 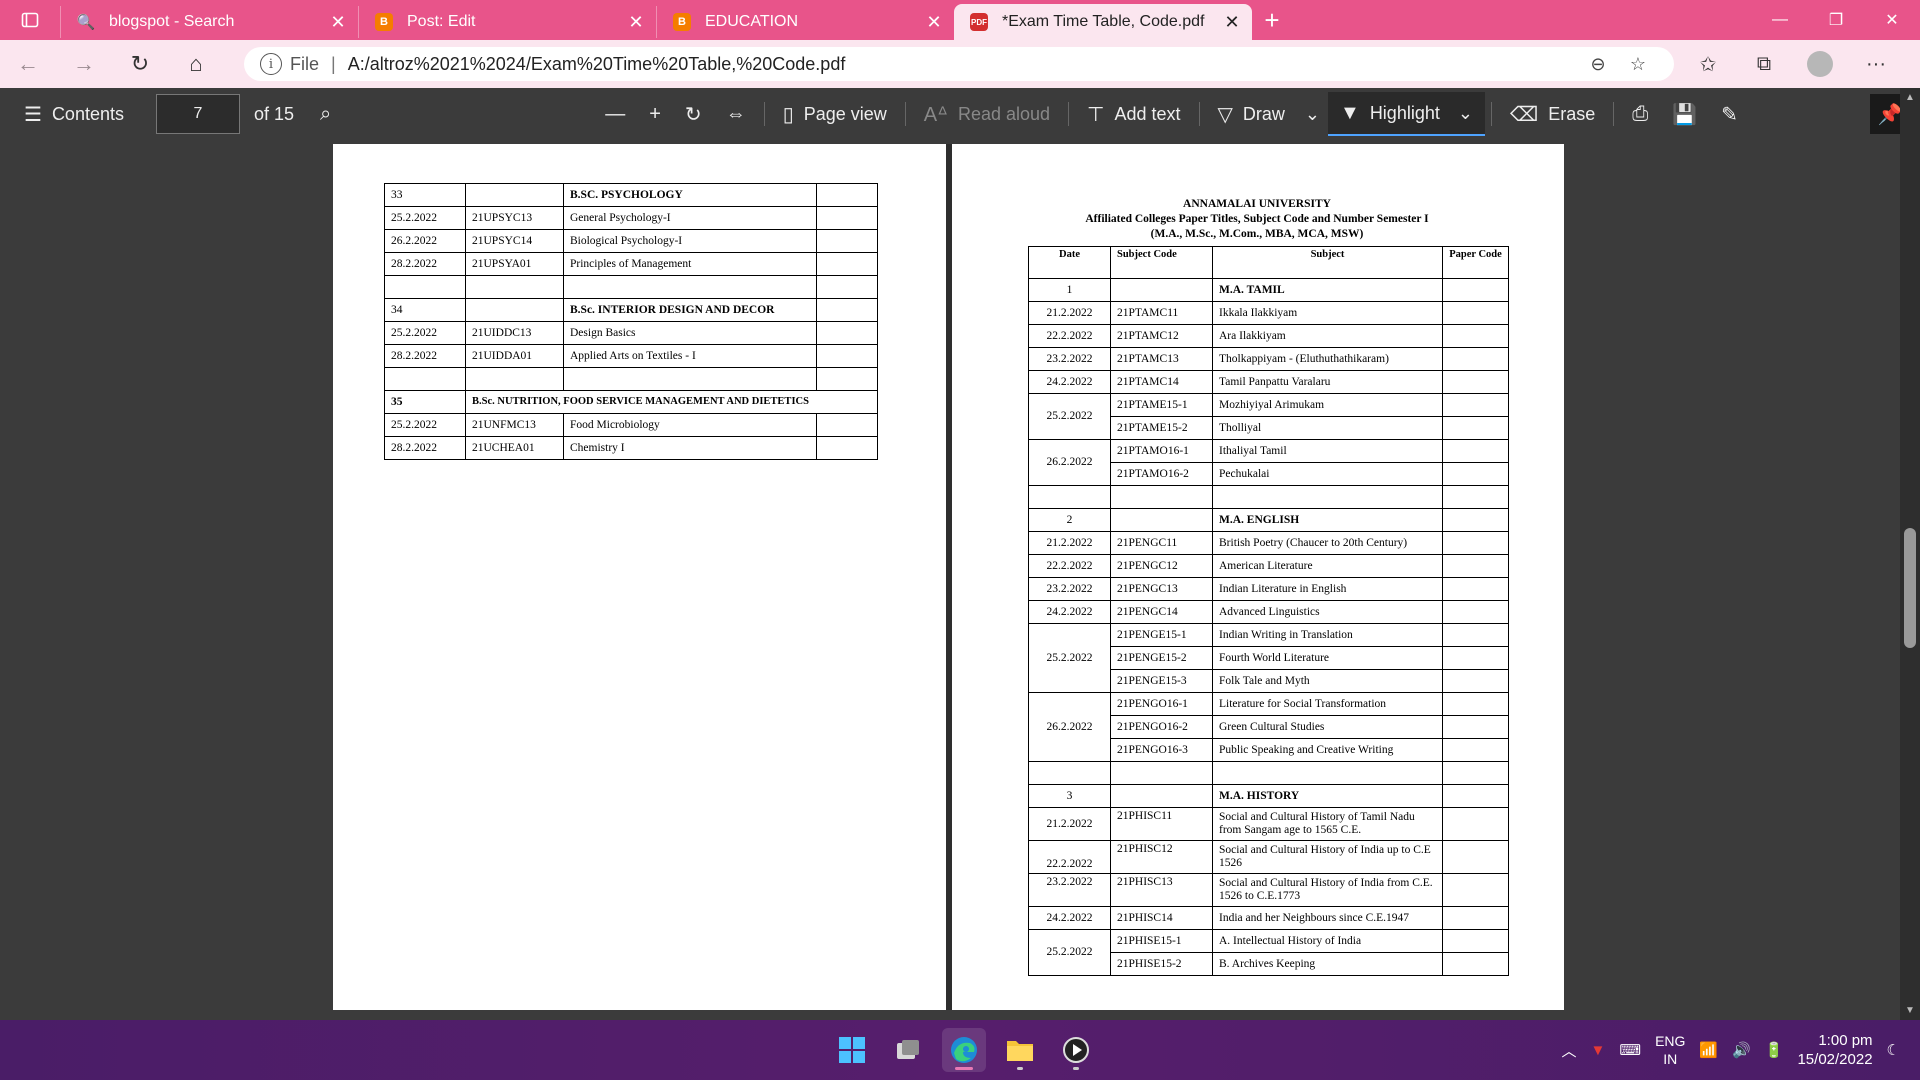 I want to click on eraser-icon: ⌫, so click(x=1524, y=114).